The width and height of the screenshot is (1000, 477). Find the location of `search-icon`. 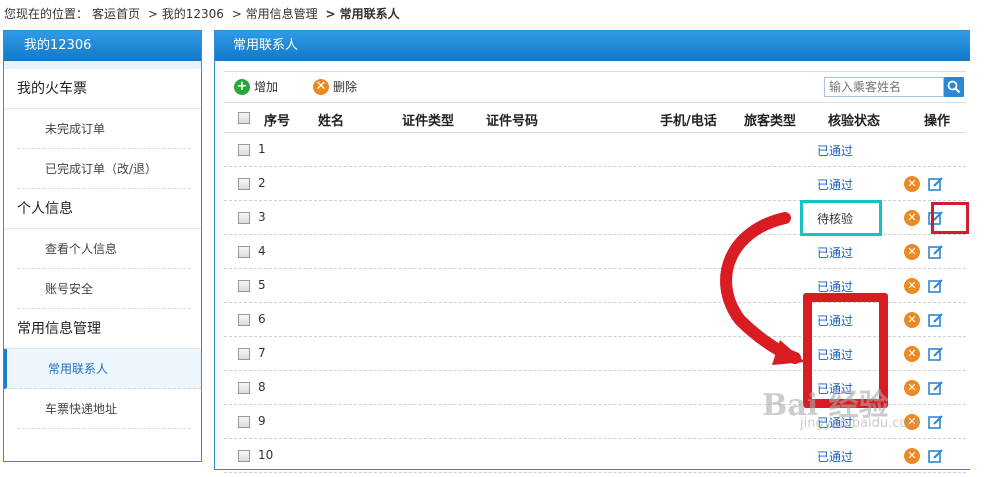

search-icon is located at coordinates (954, 87).